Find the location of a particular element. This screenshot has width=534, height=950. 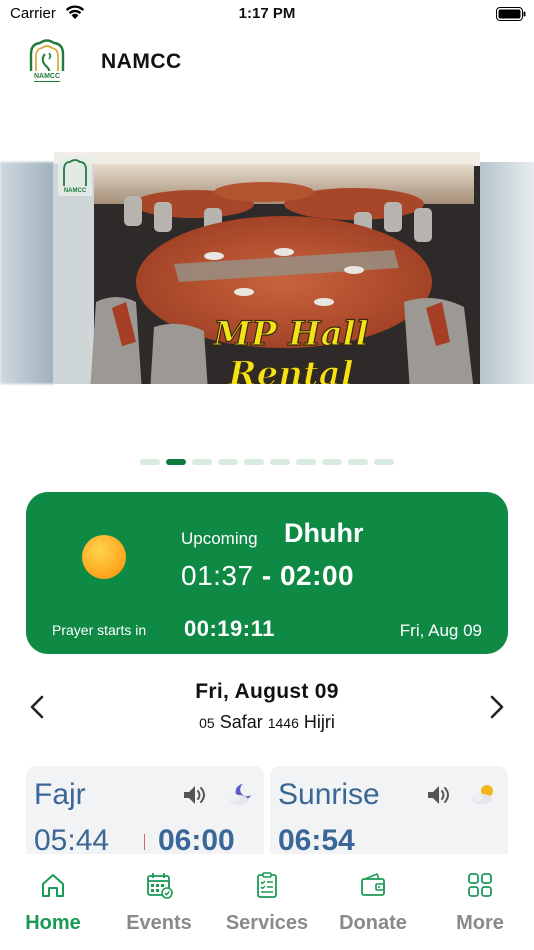

sunrise-time: 06:54 is located at coordinates (316, 839).